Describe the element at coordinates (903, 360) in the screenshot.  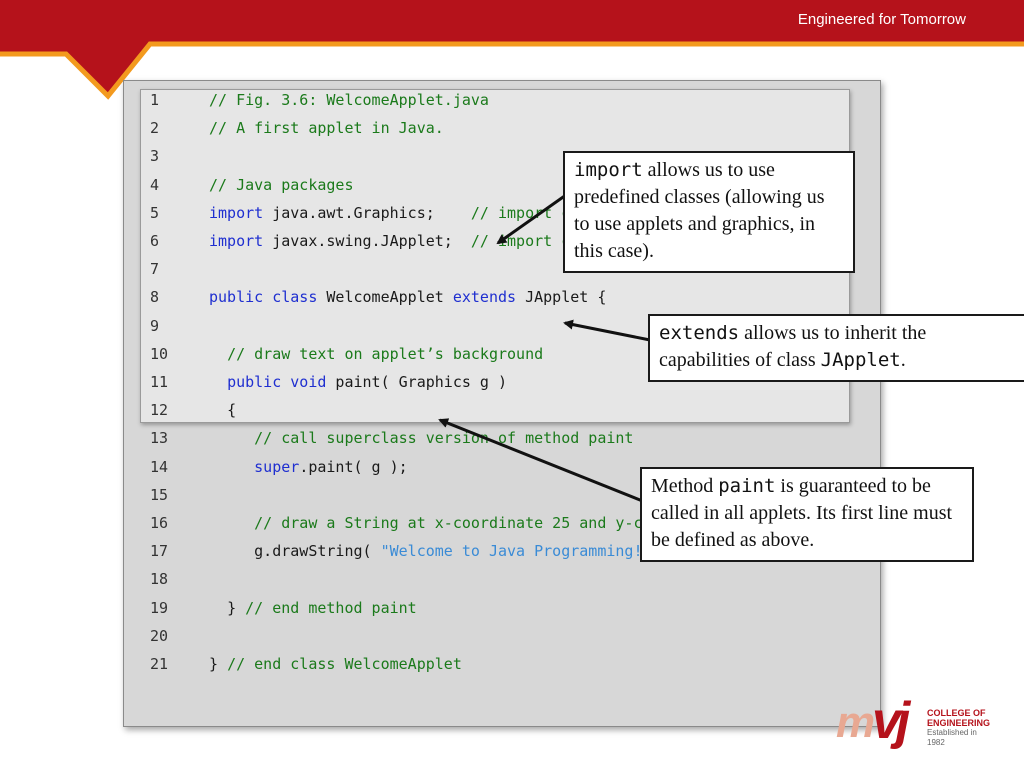
I see `extends-callout-end: .` at that location.